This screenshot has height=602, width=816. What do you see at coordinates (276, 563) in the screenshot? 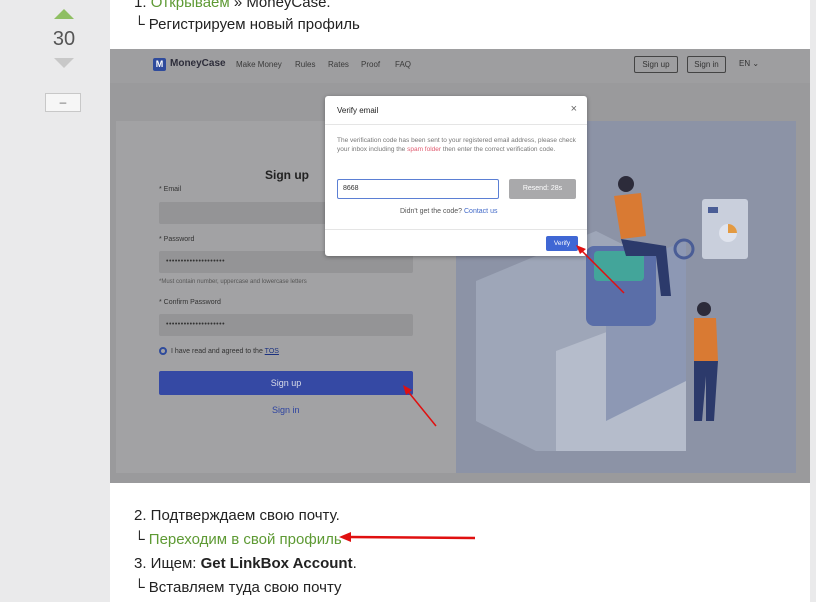
I see `step-3-bold: Get LinkBox Account` at bounding box center [276, 563].